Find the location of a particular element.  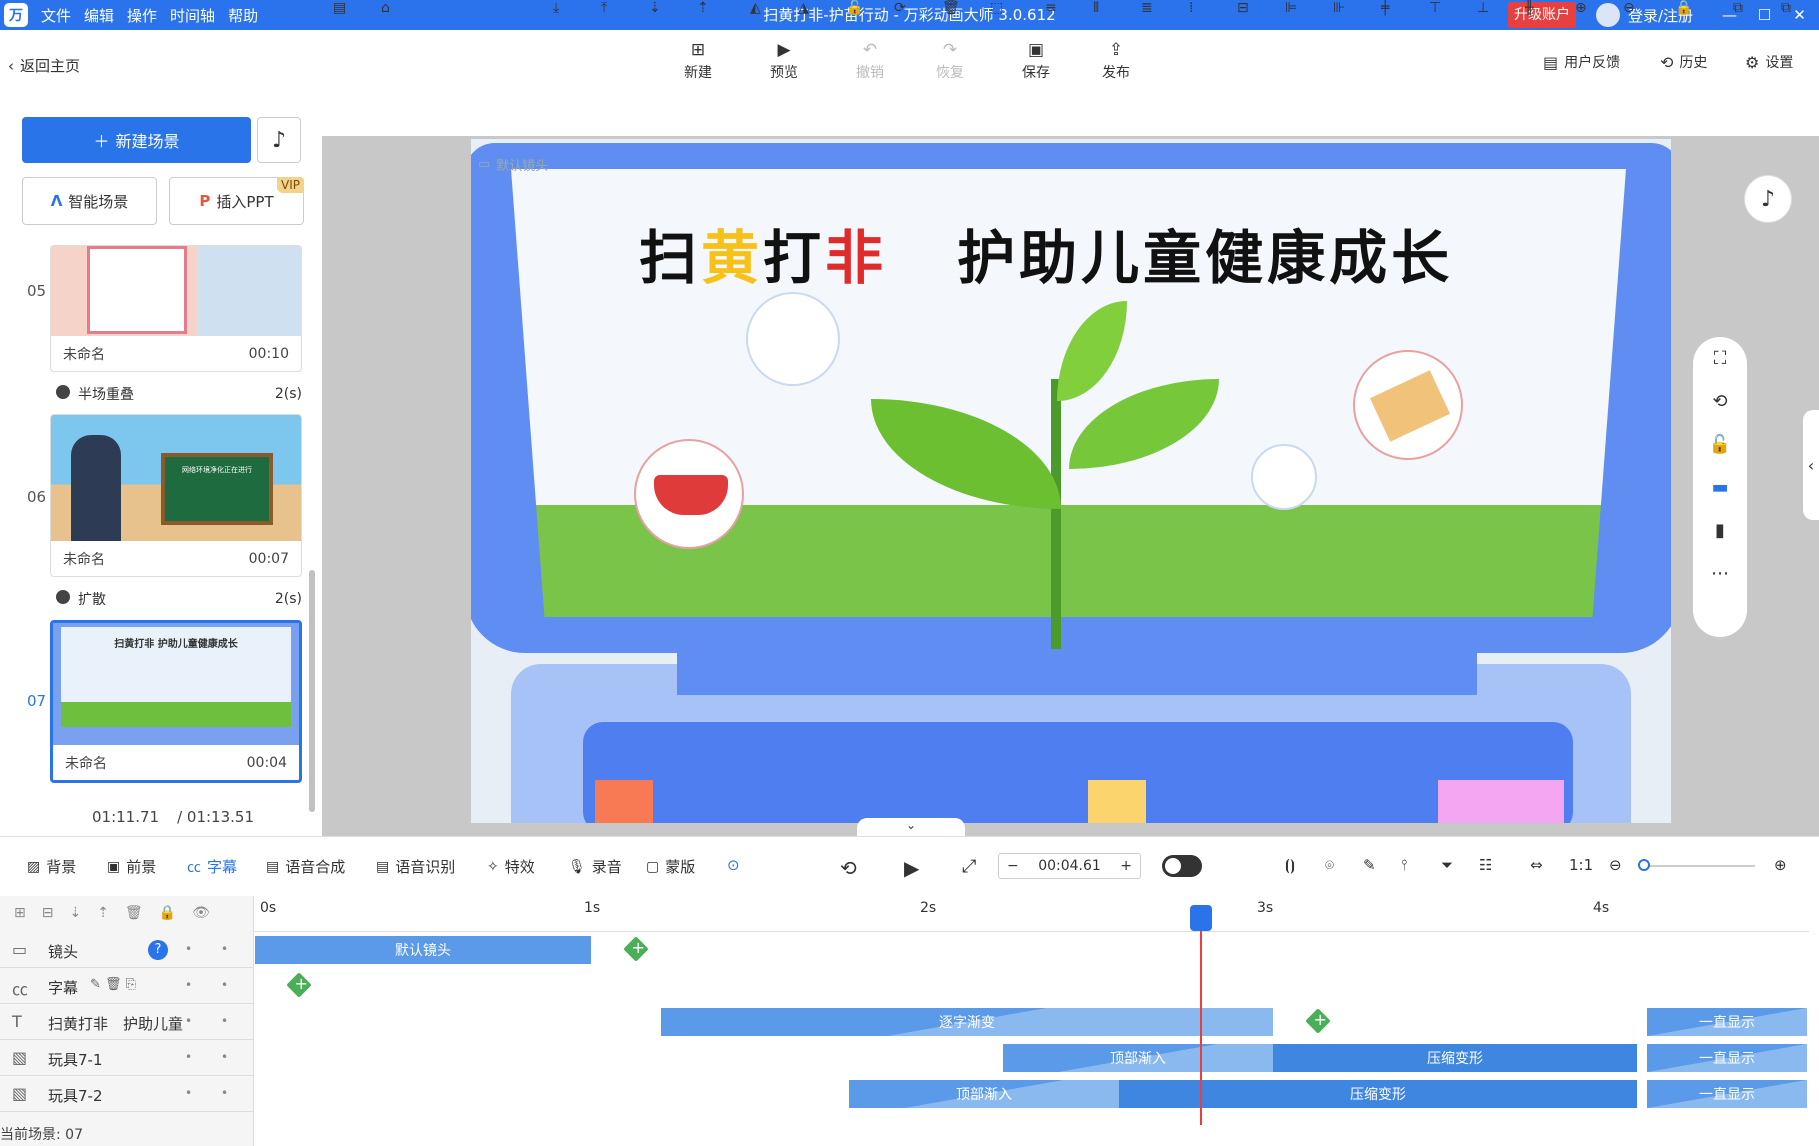

zoom-slider is located at coordinates (1699, 866).